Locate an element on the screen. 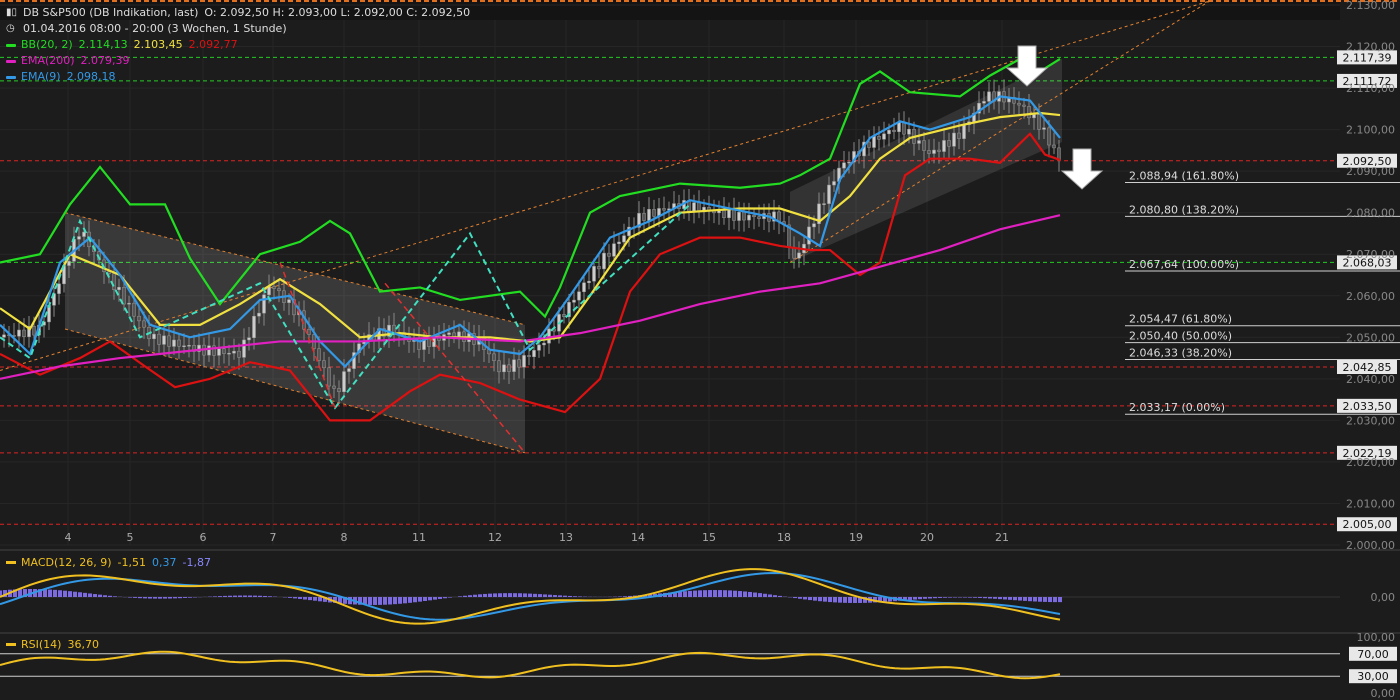 The image size is (1400, 700). y-tick-label: 2.050,00 is located at coordinates (1370, 337).